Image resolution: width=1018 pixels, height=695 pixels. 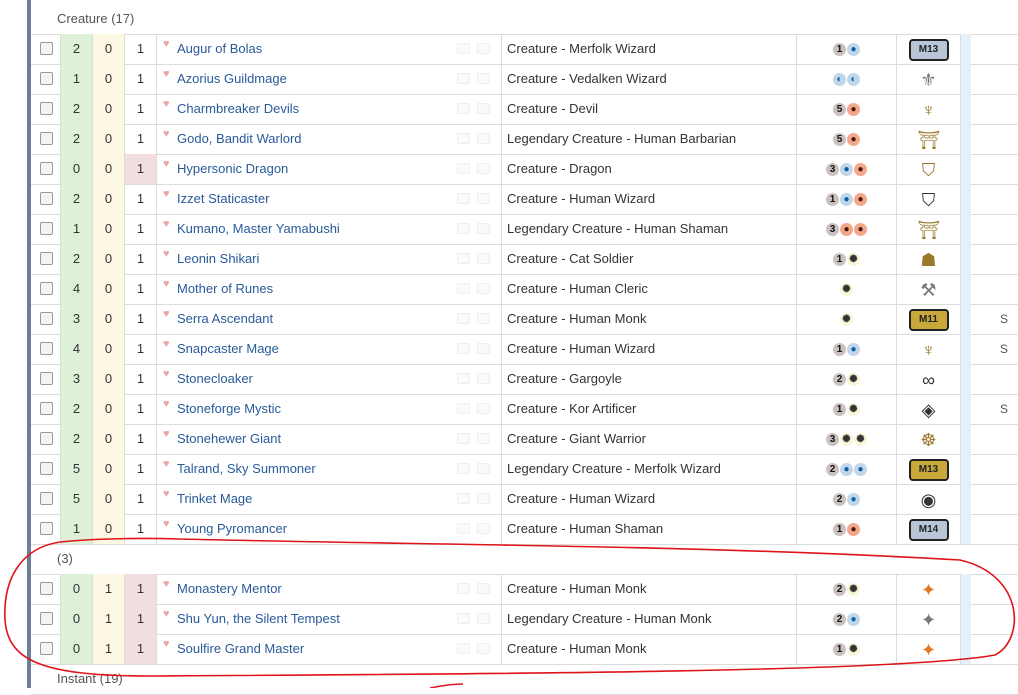 I want to click on card-name-link: Godo, Bandit Warlord, so click(x=239, y=139).